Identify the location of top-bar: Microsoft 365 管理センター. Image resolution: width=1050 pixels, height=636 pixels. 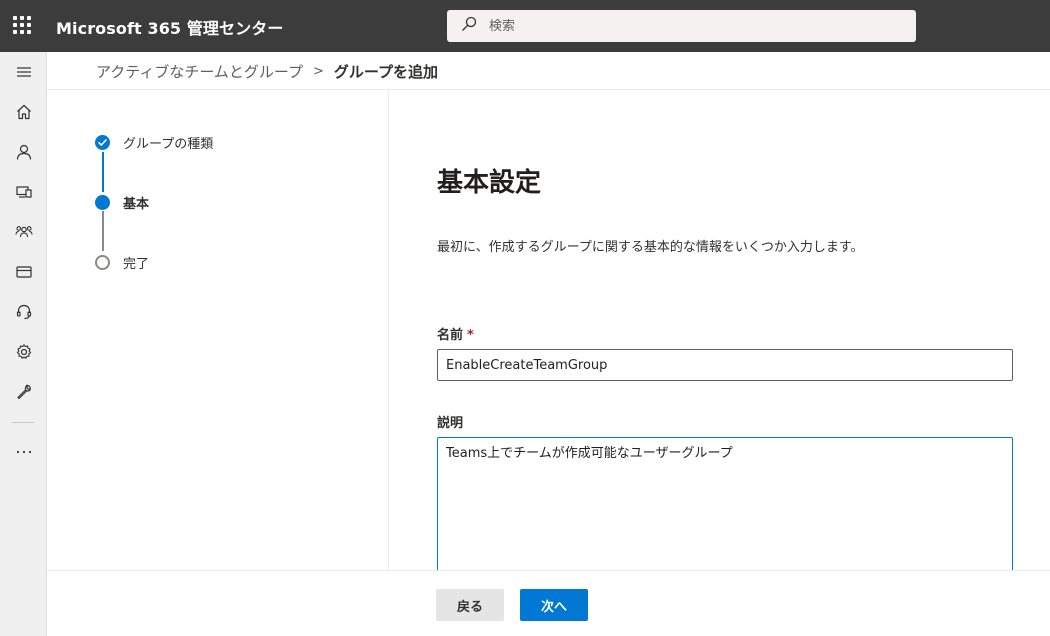
(525, 26).